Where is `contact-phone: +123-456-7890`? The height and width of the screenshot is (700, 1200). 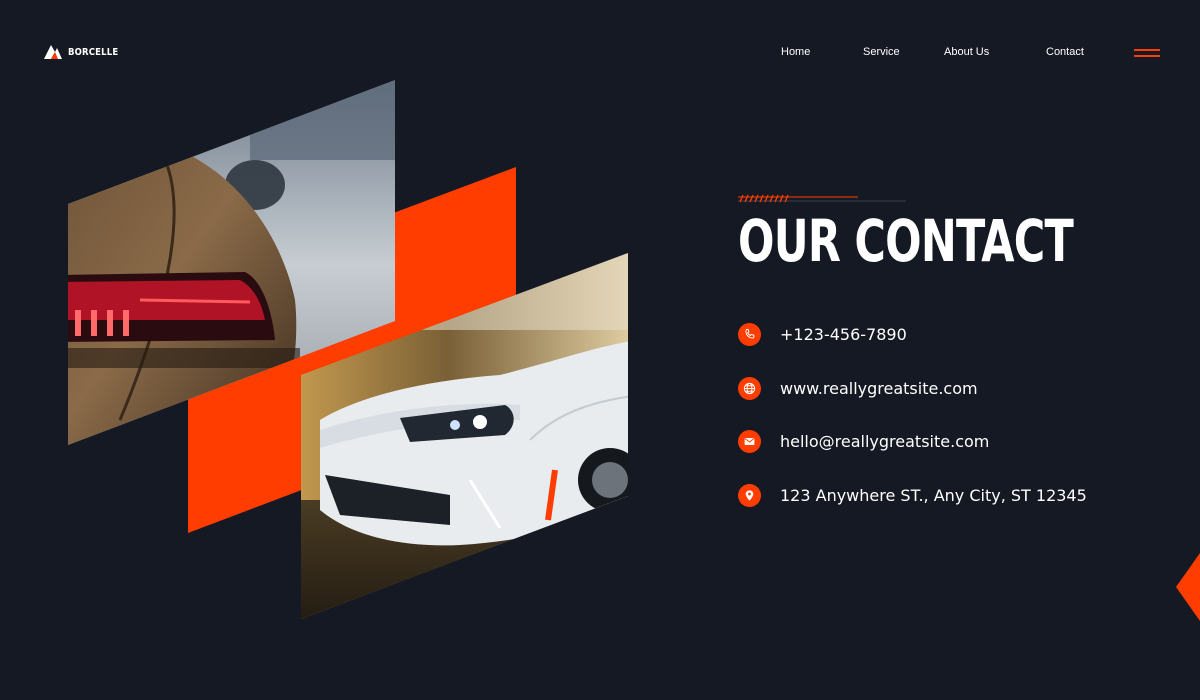
contact-phone: +123-456-7890 is located at coordinates (822, 334).